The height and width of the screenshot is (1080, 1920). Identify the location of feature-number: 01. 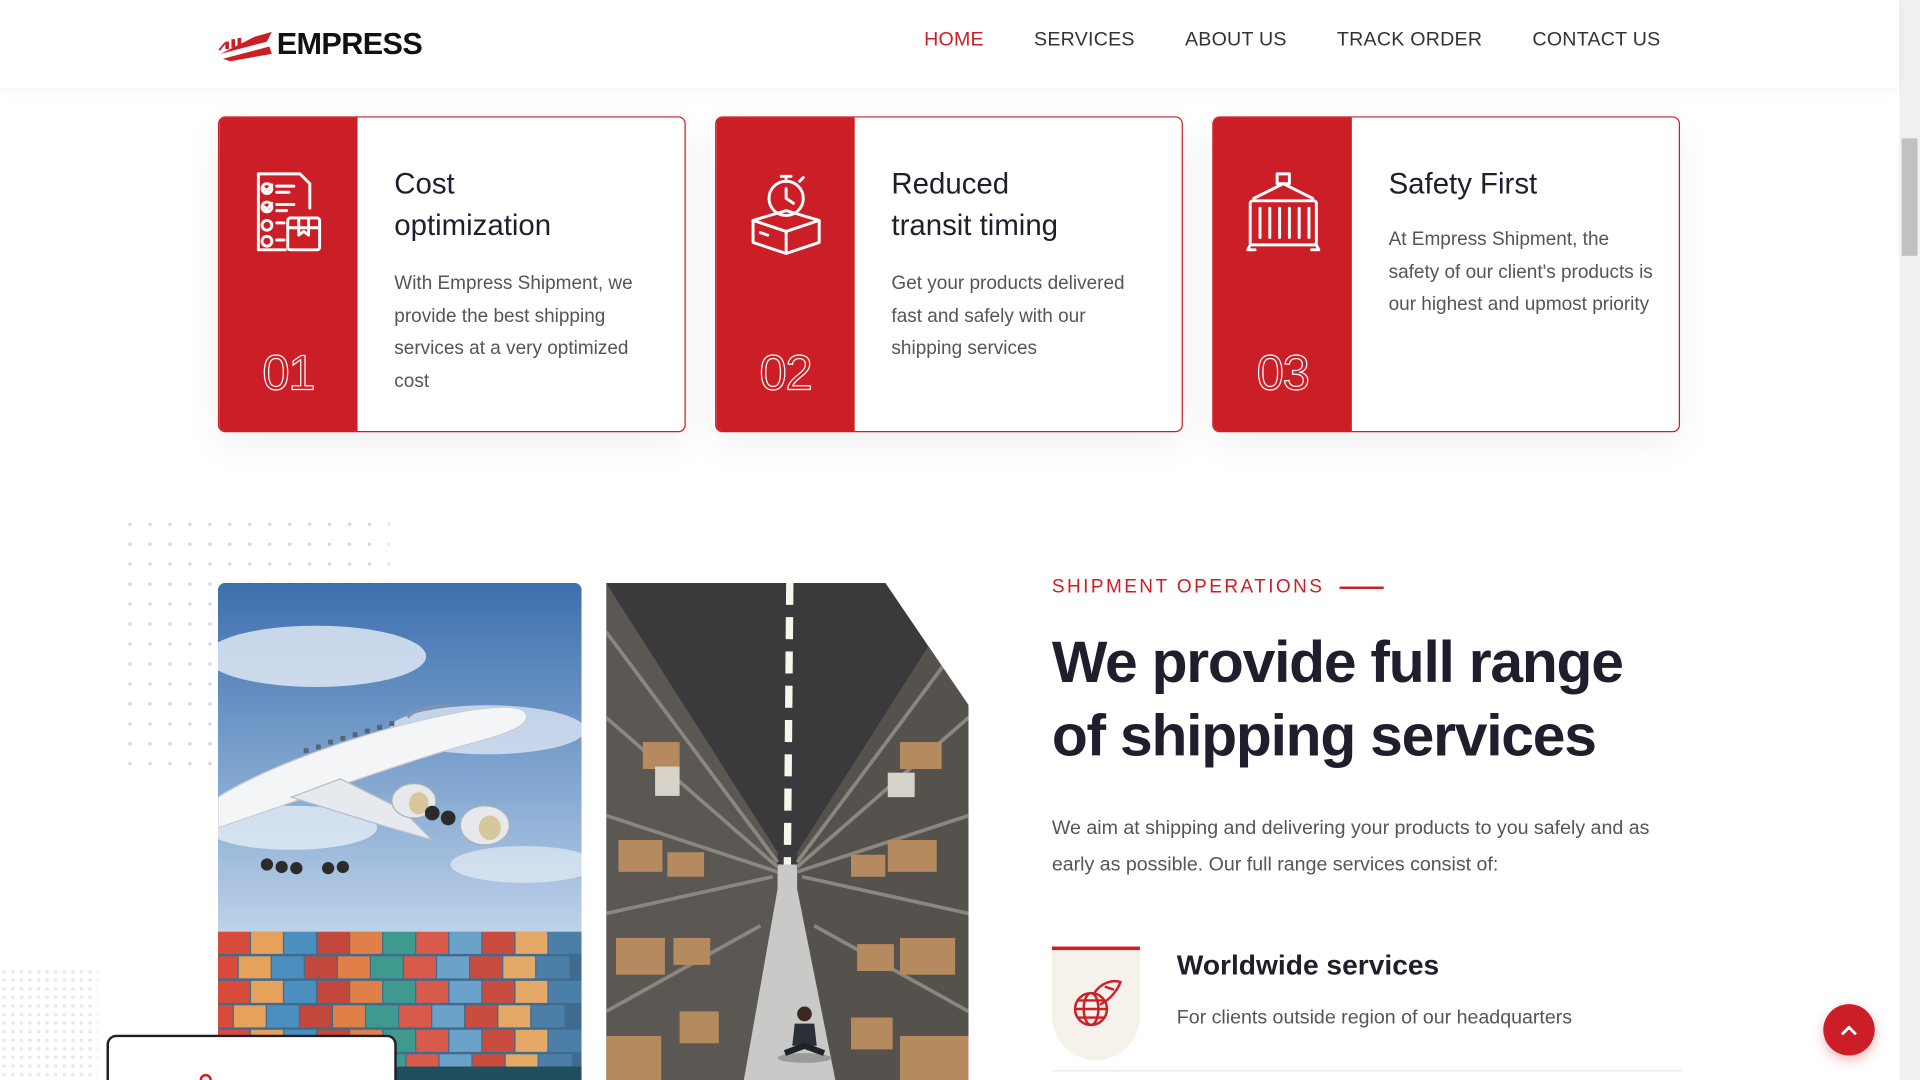
(289, 373).